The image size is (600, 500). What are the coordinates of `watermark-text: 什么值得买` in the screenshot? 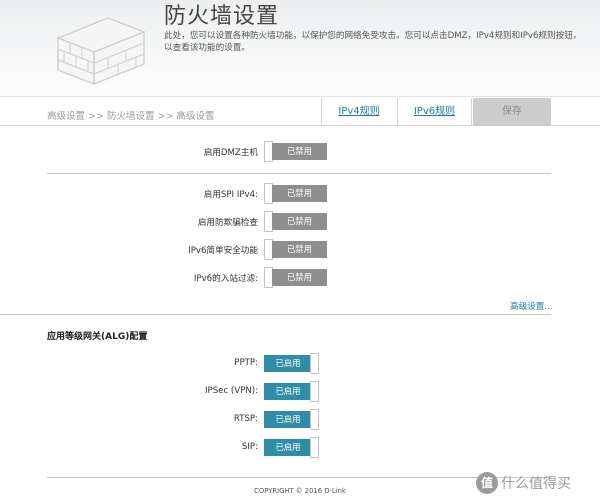 It's located at (536, 484).